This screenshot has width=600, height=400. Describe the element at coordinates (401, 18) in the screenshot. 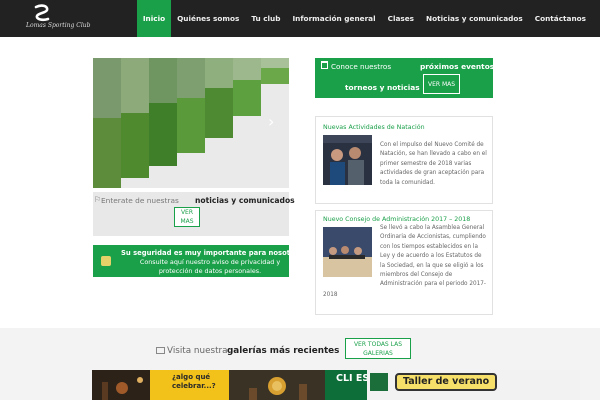

I see `nav-clases: Clases` at that location.